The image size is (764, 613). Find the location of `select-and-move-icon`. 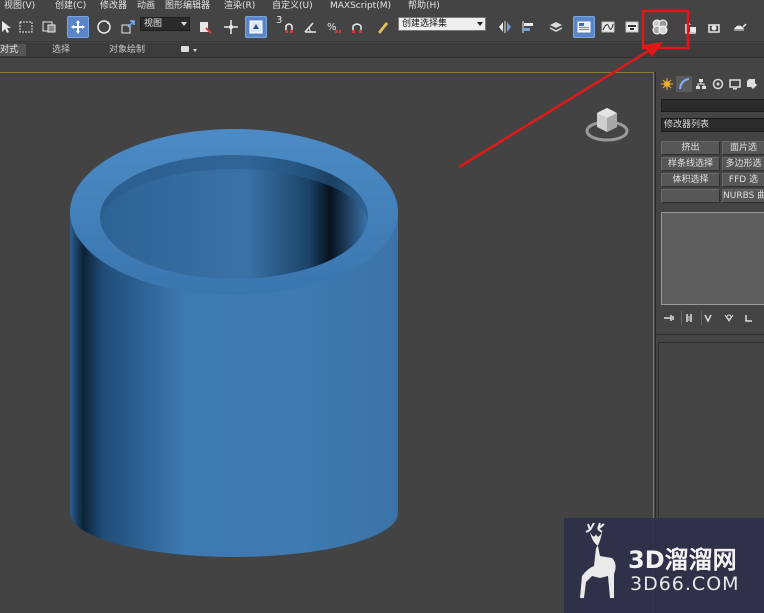

select-and-move-icon is located at coordinates (78, 27).